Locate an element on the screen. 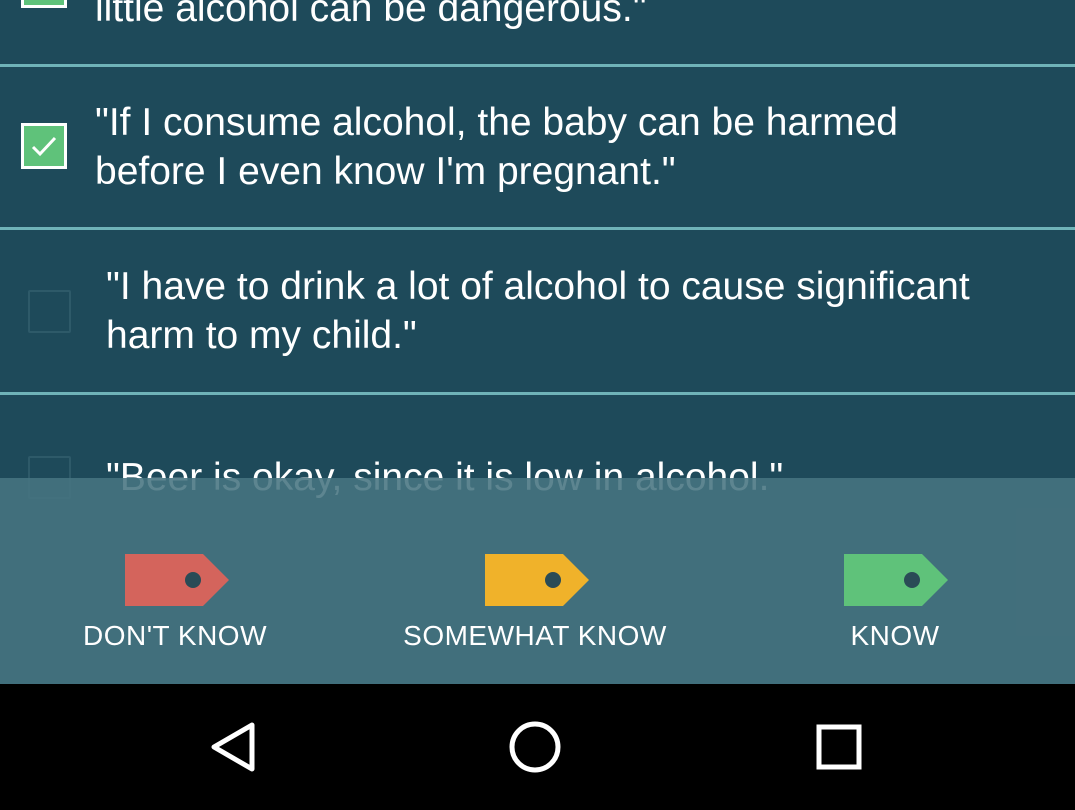 The image size is (1075, 810). recents-button is located at coordinates (839, 747).